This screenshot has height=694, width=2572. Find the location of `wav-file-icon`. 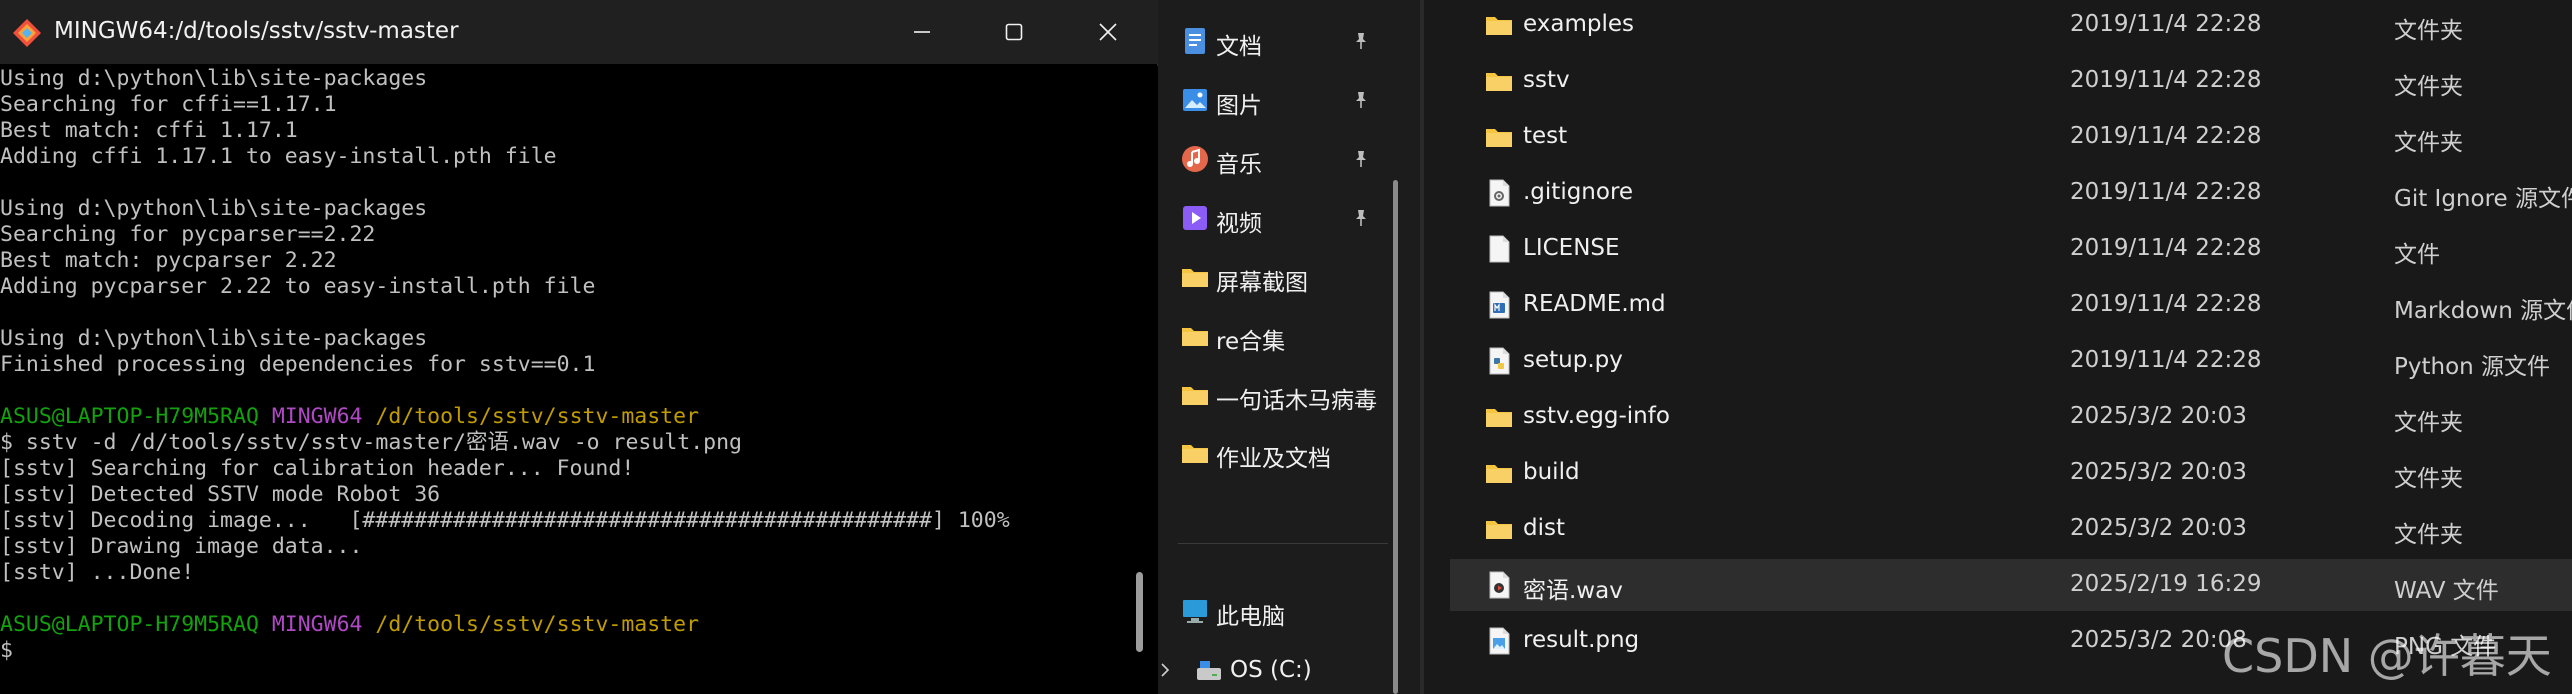

wav-file-icon is located at coordinates (1499, 585).